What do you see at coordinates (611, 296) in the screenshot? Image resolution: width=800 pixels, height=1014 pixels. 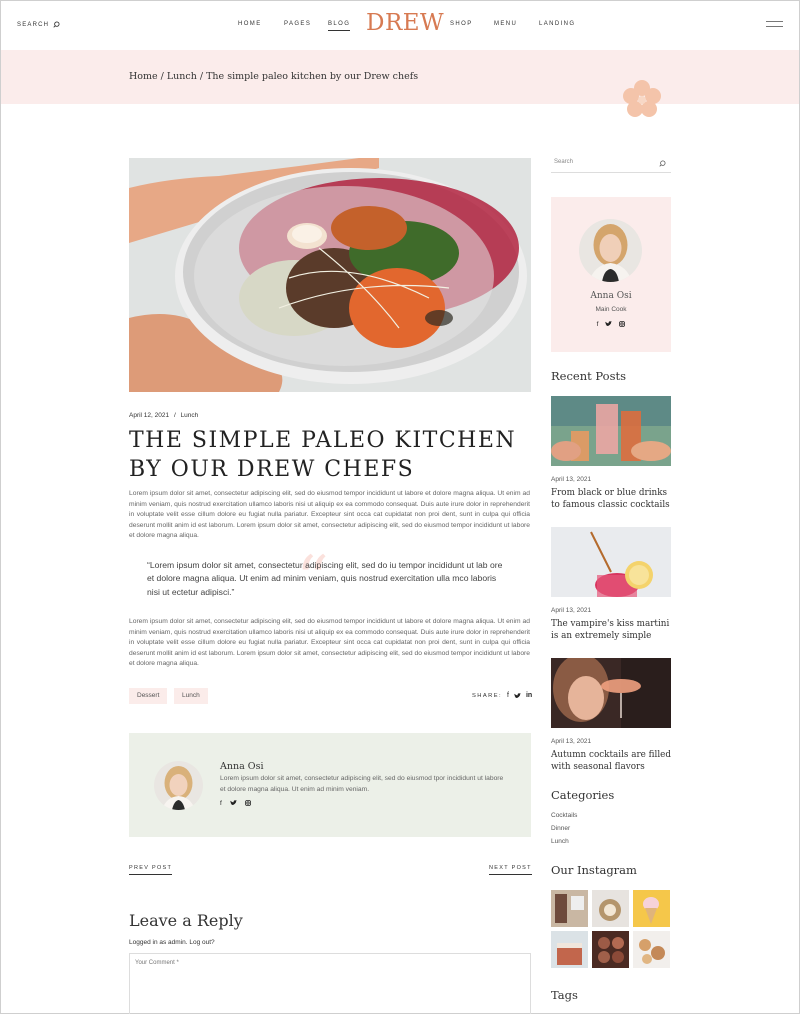 I see `profile-name: Anna Osi` at bounding box center [611, 296].